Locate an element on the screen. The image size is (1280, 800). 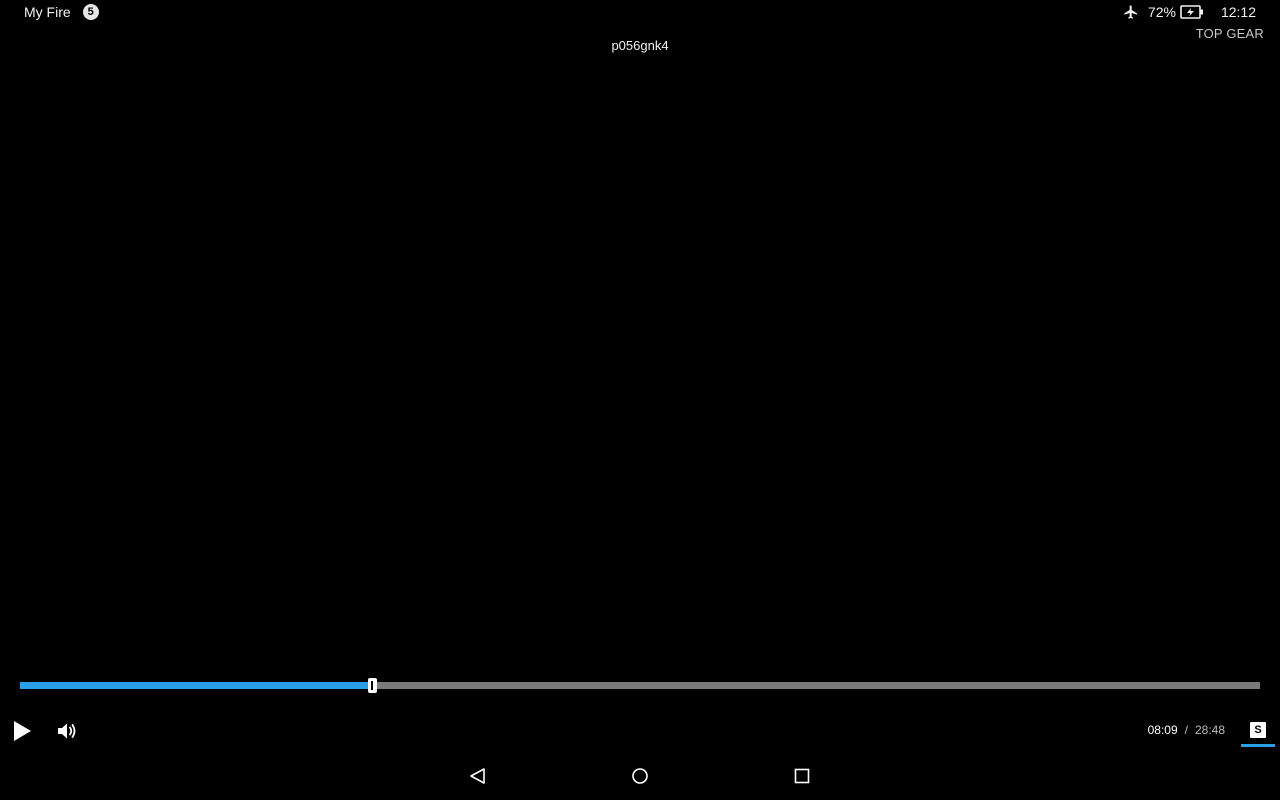
duration: 28:48 is located at coordinates (1209, 730).